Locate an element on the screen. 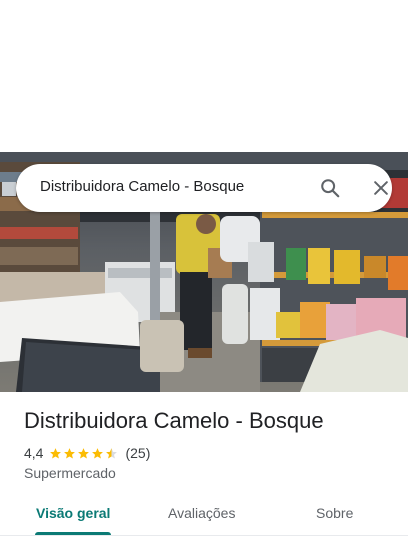 The image size is (408, 544). place-category: Supermercado is located at coordinates (70, 473).